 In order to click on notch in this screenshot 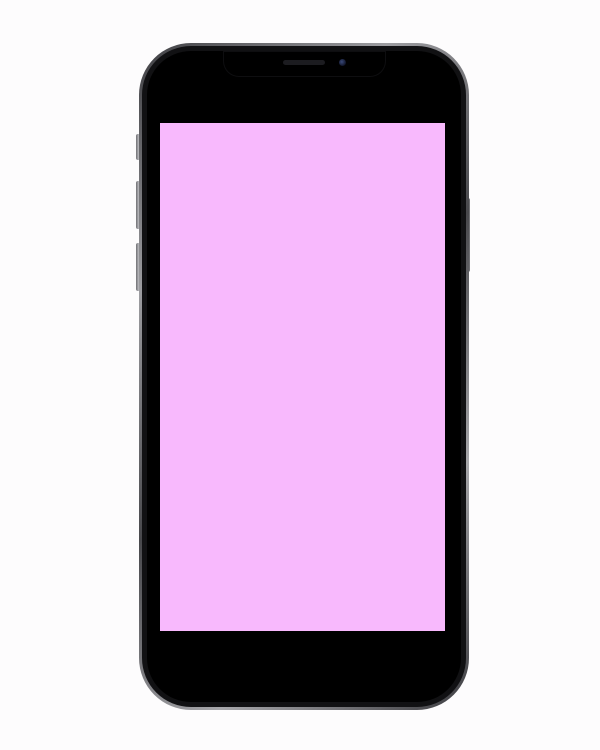, I will do `click(304, 64)`.